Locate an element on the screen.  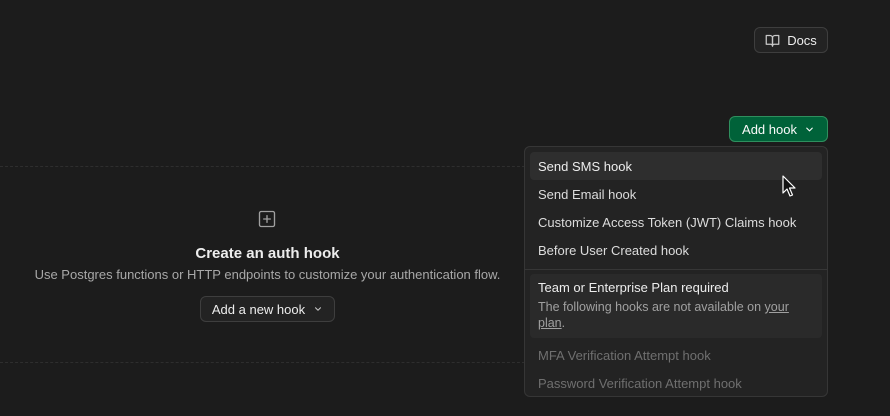
add-hook-button: Add hook is located at coordinates (778, 129).